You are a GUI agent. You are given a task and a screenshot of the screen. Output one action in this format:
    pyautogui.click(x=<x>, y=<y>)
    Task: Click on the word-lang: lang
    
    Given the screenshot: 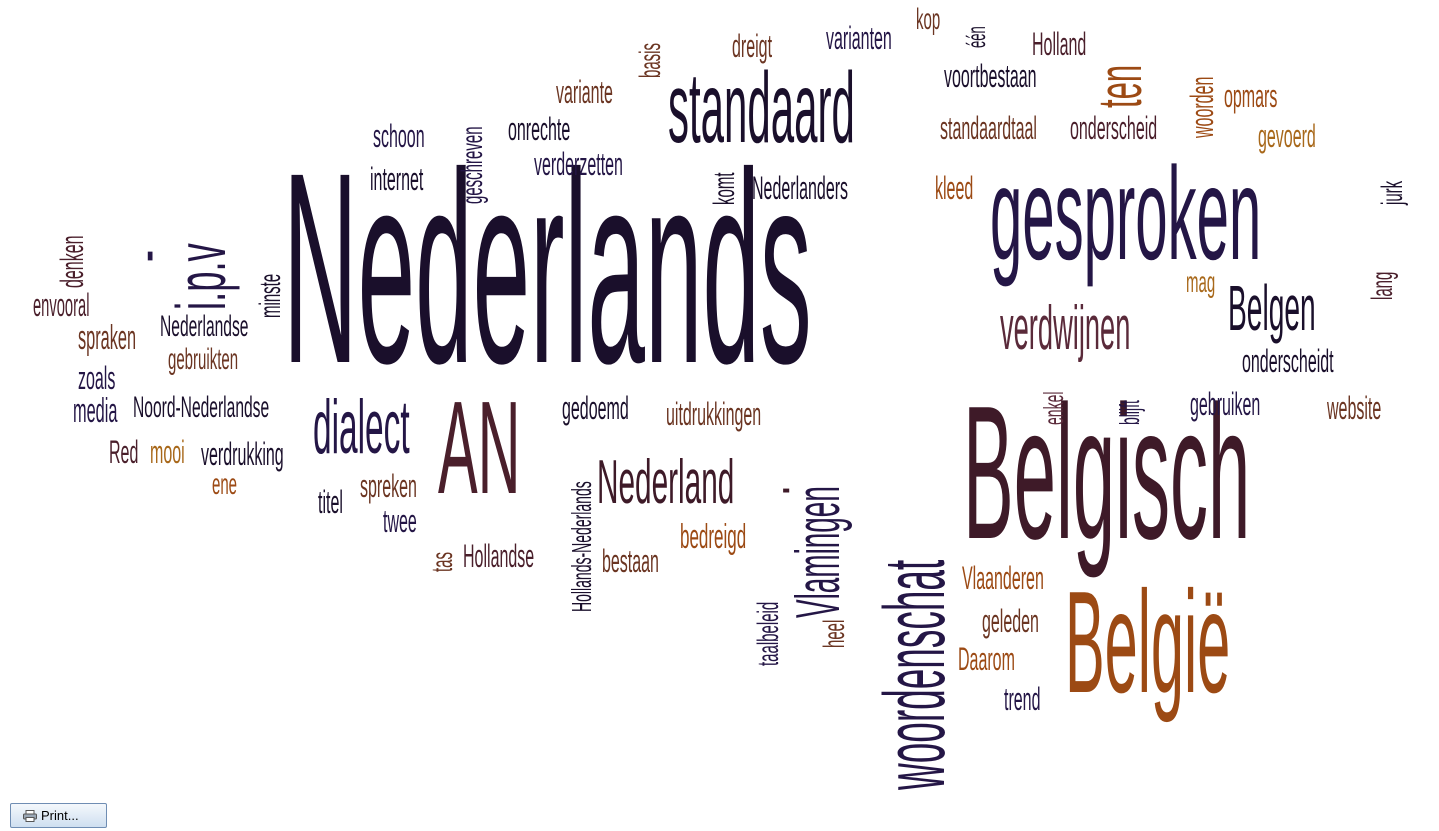 What is the action you would take?
    pyautogui.click(x=1382, y=285)
    